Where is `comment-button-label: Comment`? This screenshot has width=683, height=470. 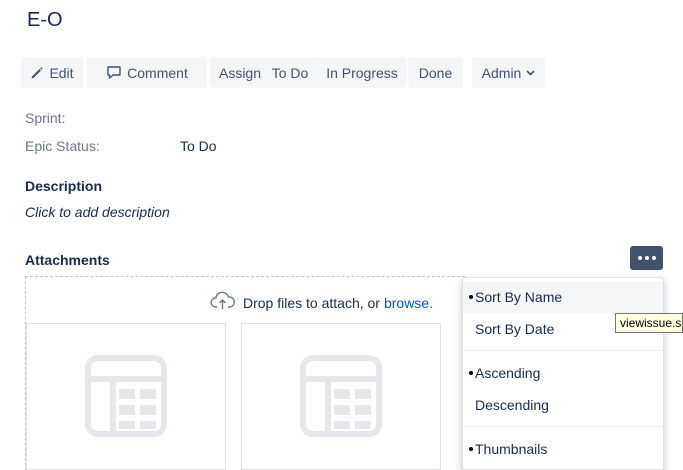 comment-button-label: Comment is located at coordinates (157, 72).